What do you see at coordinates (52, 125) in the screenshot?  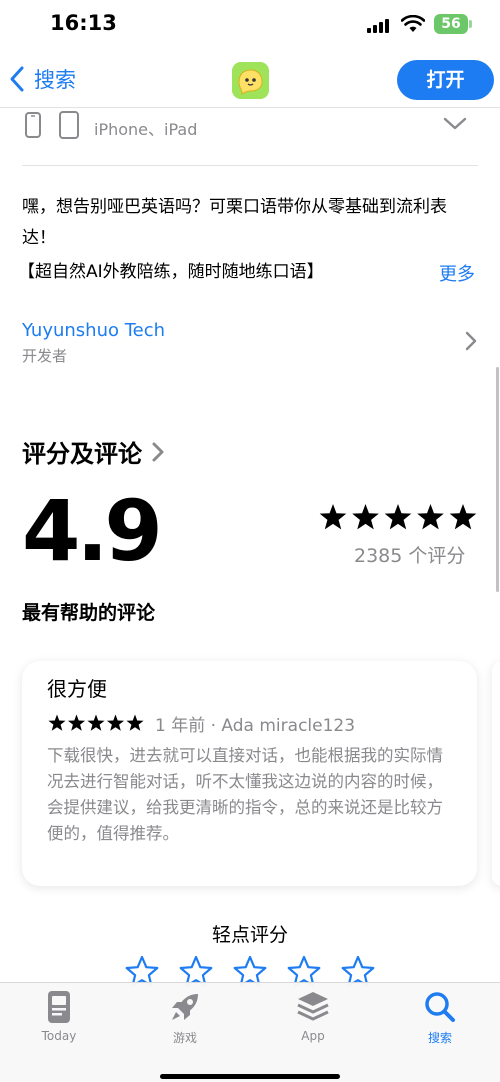 I see `device-icons` at bounding box center [52, 125].